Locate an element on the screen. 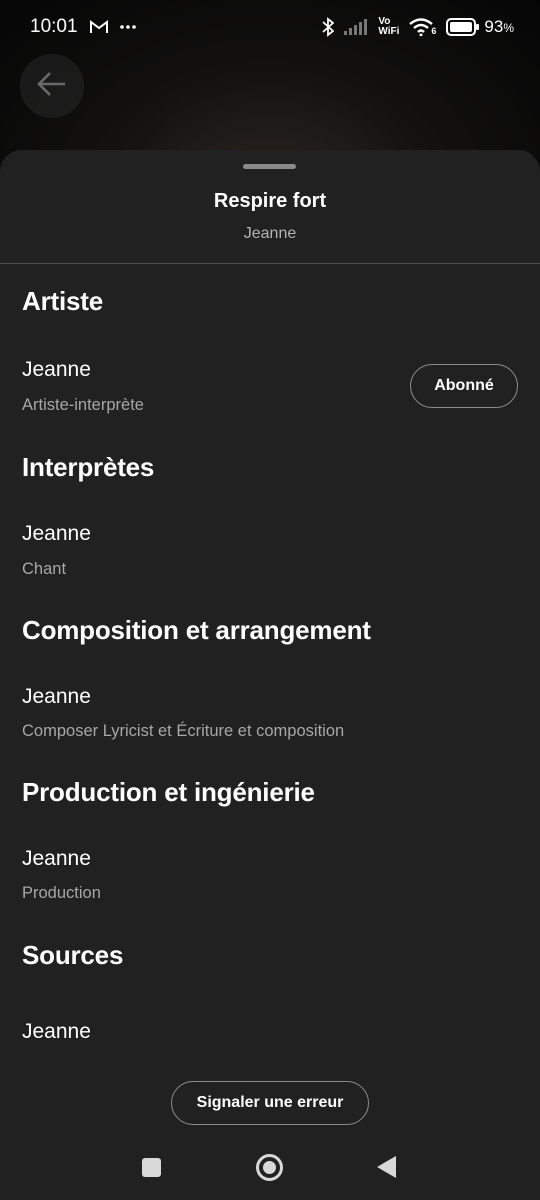 The height and width of the screenshot is (1200, 540). home-circle-icon is located at coordinates (269, 1167).